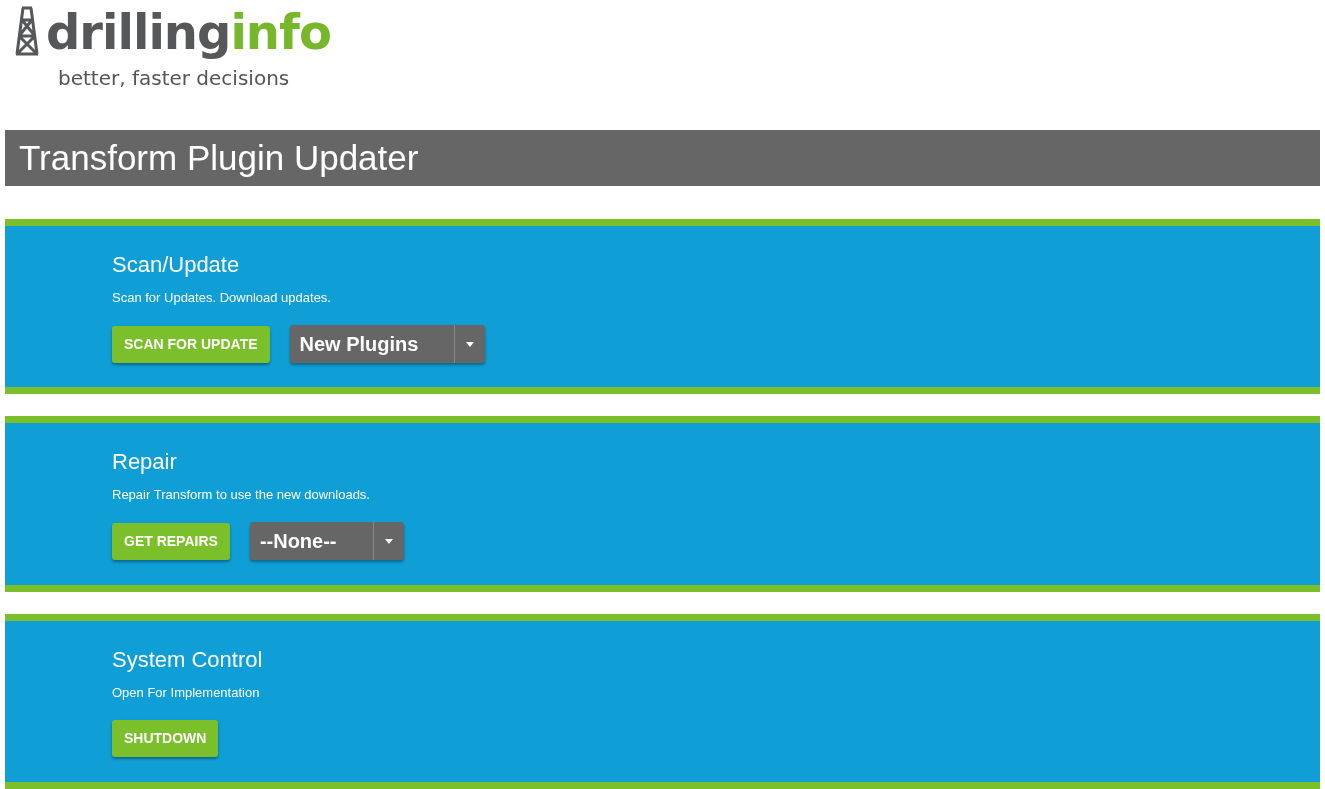 The width and height of the screenshot is (1325, 789). Describe the element at coordinates (662, 158) in the screenshot. I see `page-title-bar: Transform Plugin Updater` at that location.